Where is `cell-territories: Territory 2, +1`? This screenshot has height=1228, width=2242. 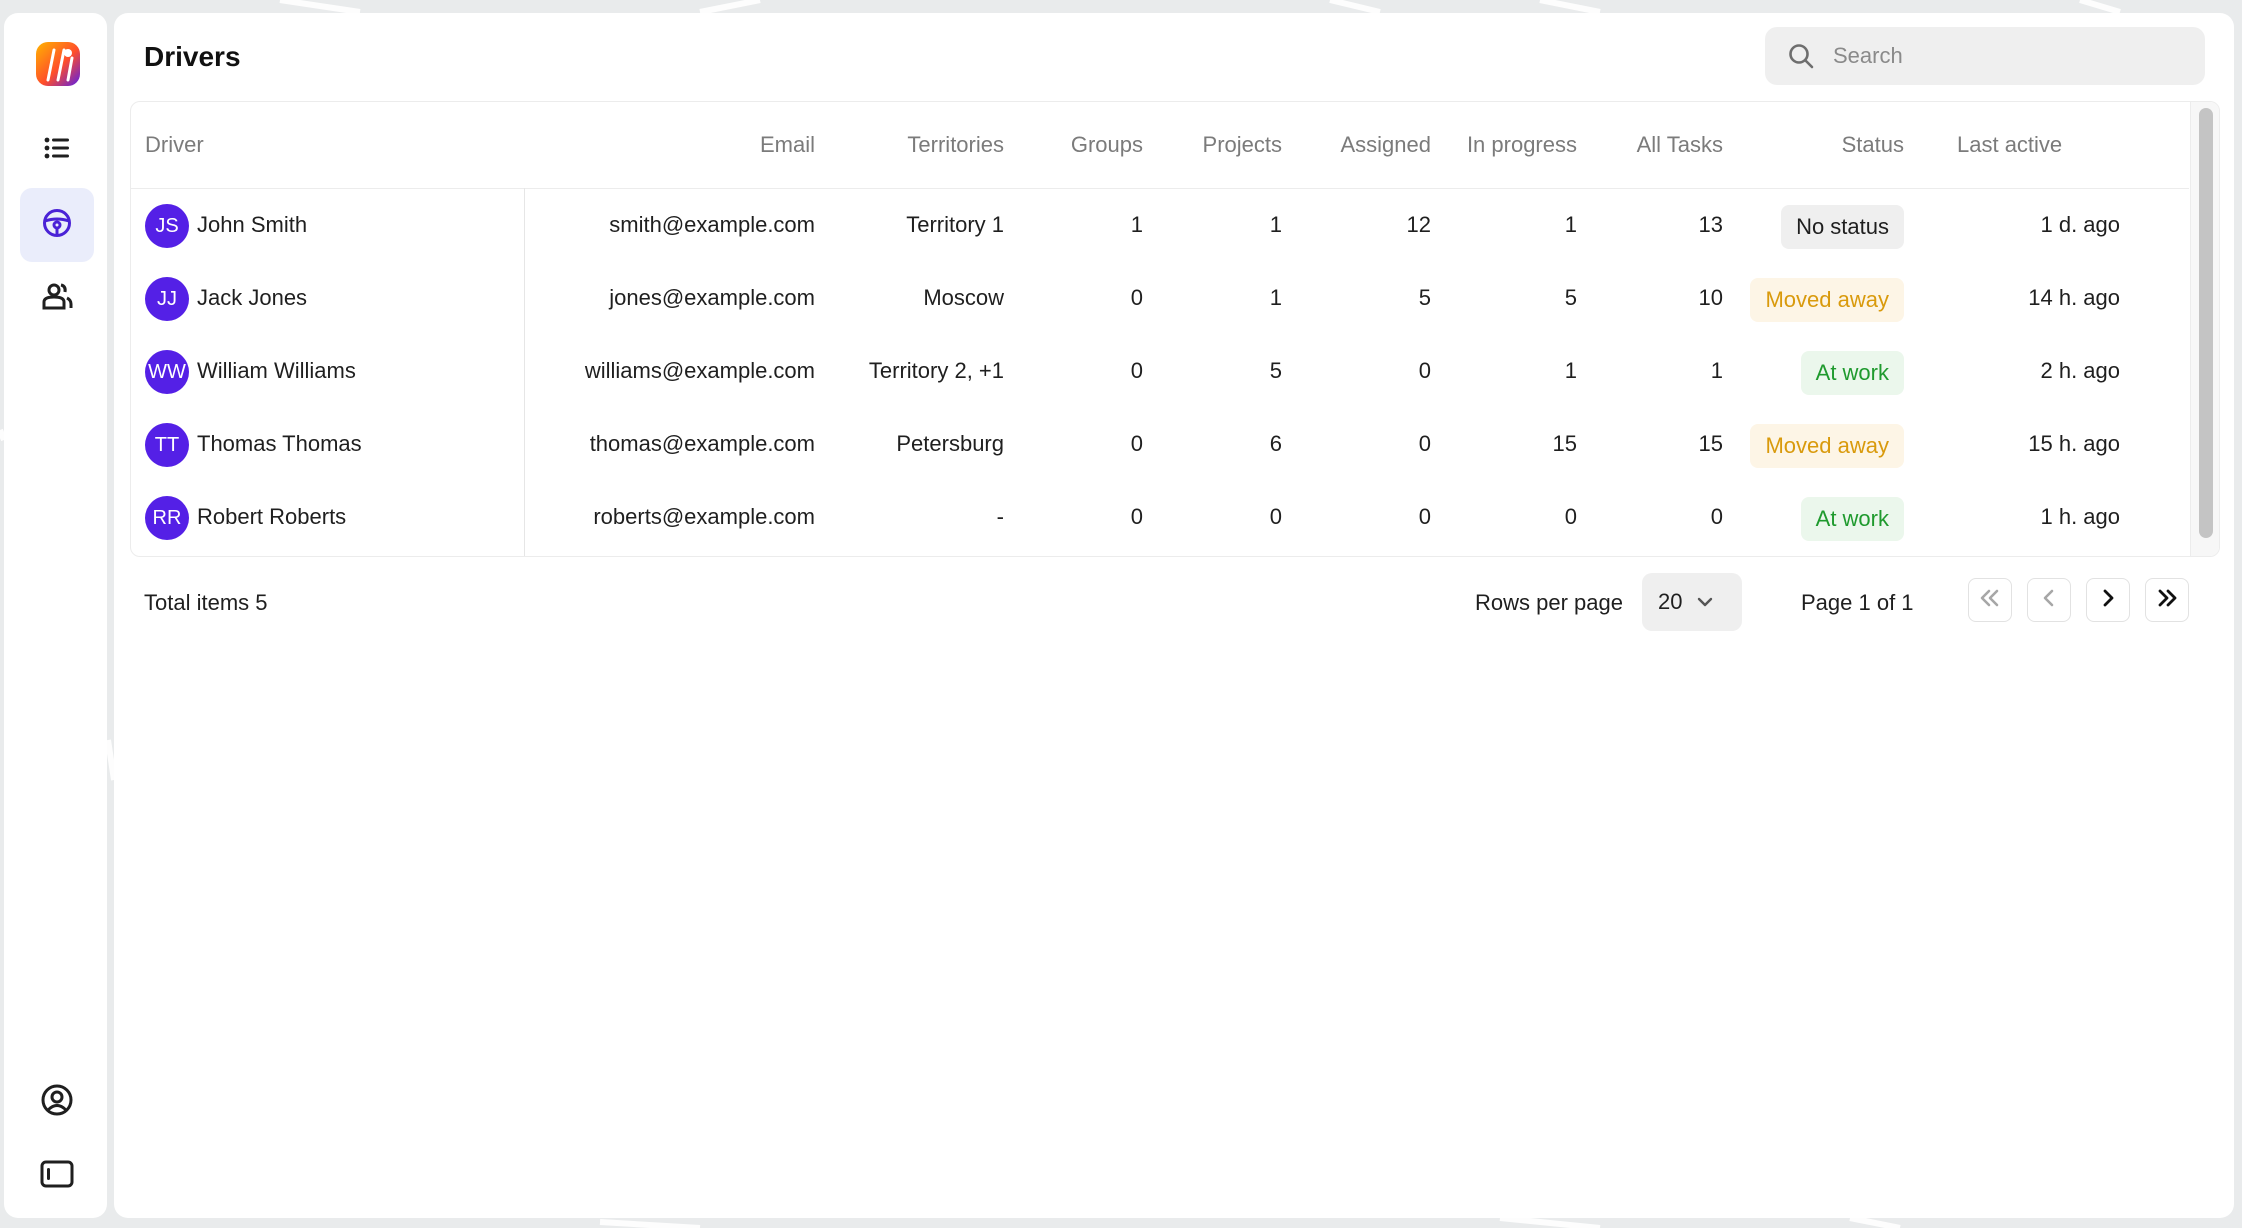 cell-territories: Territory 2, +1 is located at coordinates (936, 370).